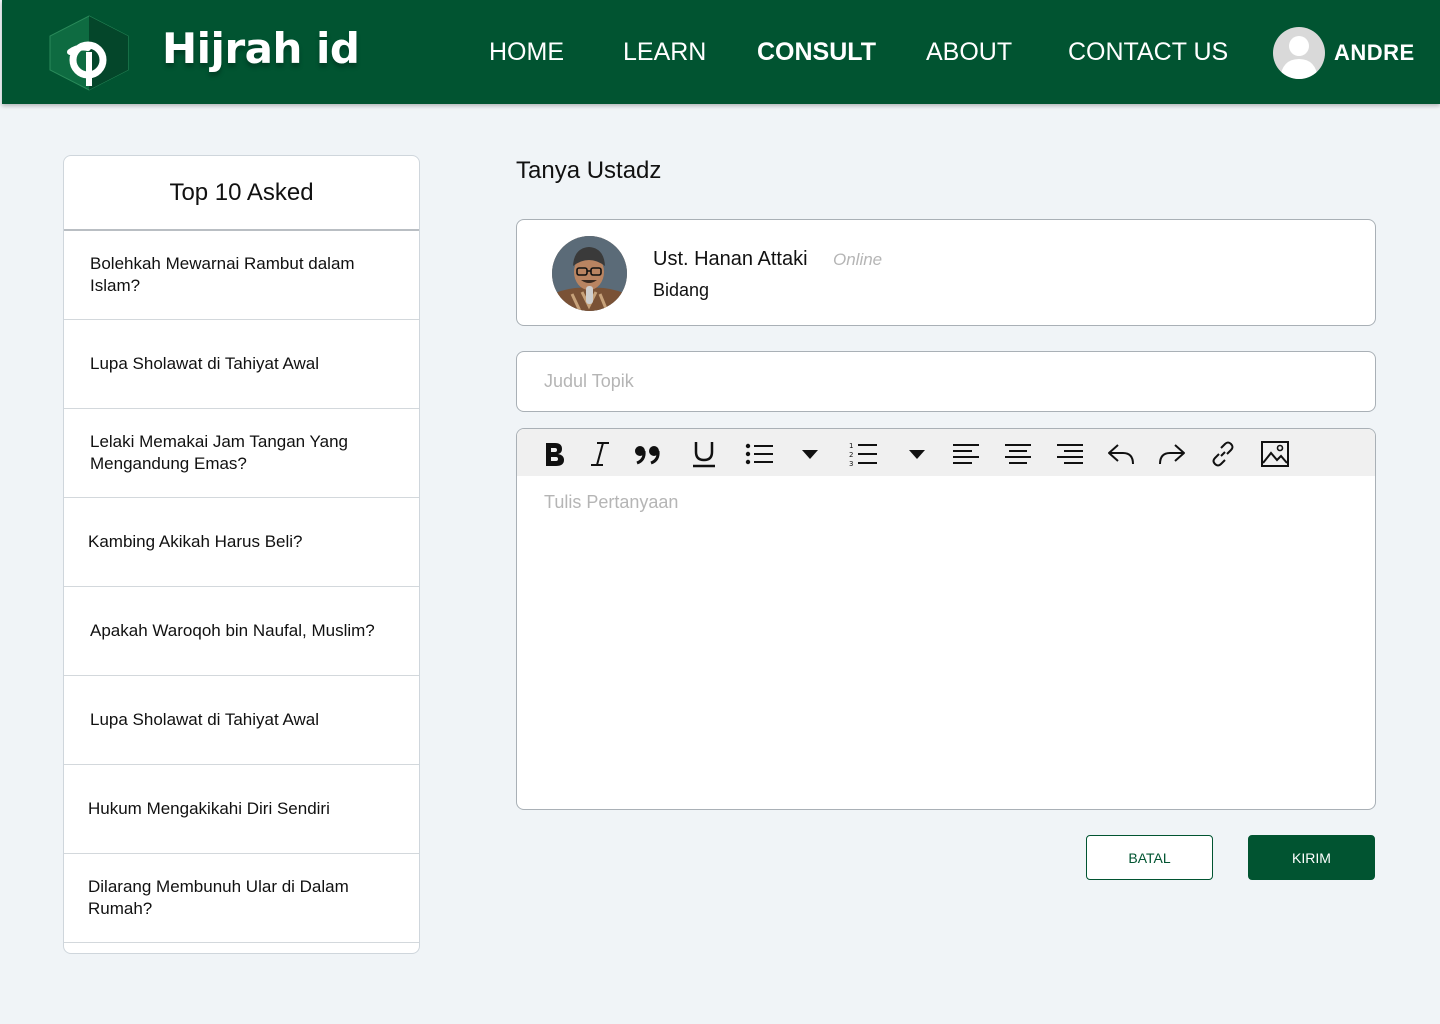 The width and height of the screenshot is (1440, 1024). What do you see at coordinates (1121, 454) in the screenshot?
I see `undo-icon` at bounding box center [1121, 454].